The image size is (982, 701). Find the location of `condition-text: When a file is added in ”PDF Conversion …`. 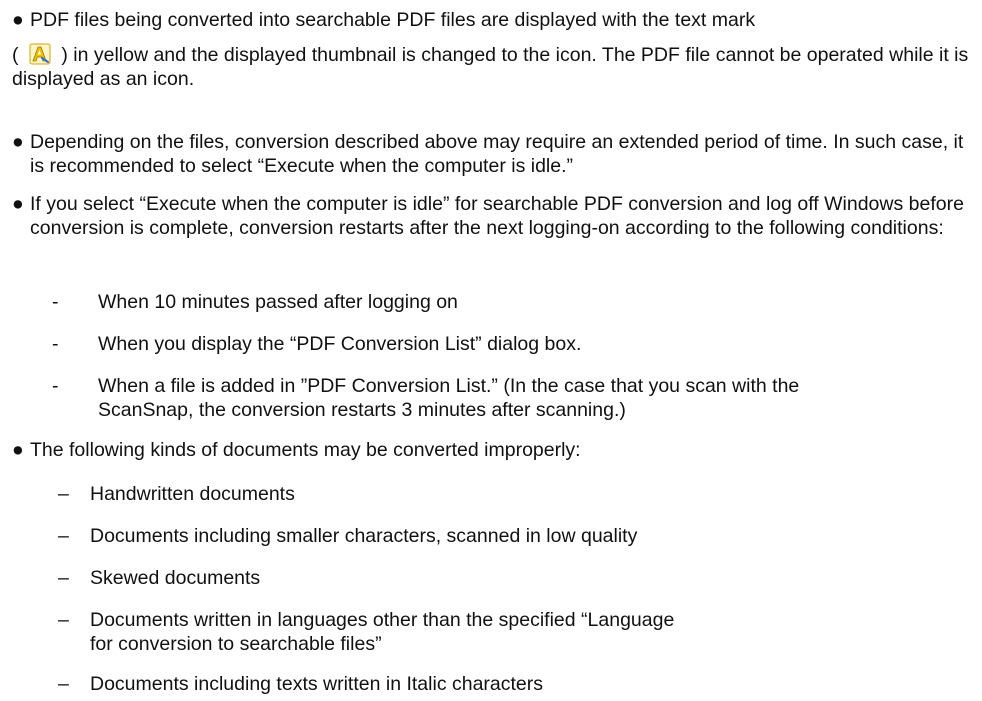

condition-text: When a file is added in ”PDF Conversion … is located at coordinates (449, 398).